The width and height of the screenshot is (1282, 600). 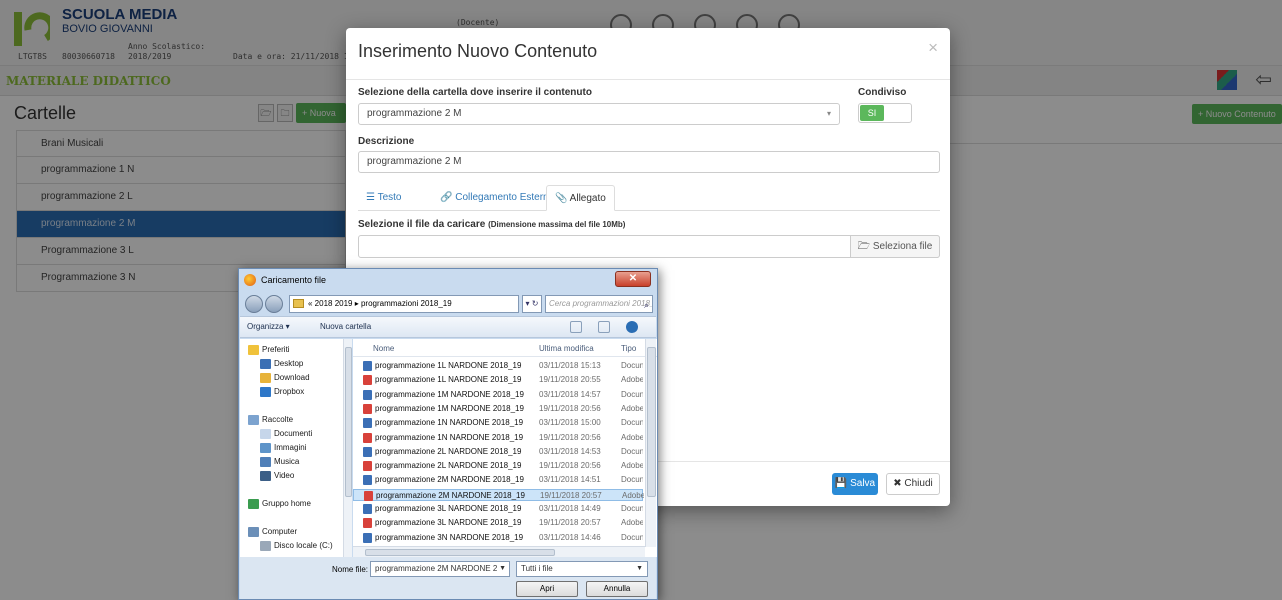 What do you see at coordinates (383, 198) in the screenshot?
I see `tab-testo: ☰ Testo` at bounding box center [383, 198].